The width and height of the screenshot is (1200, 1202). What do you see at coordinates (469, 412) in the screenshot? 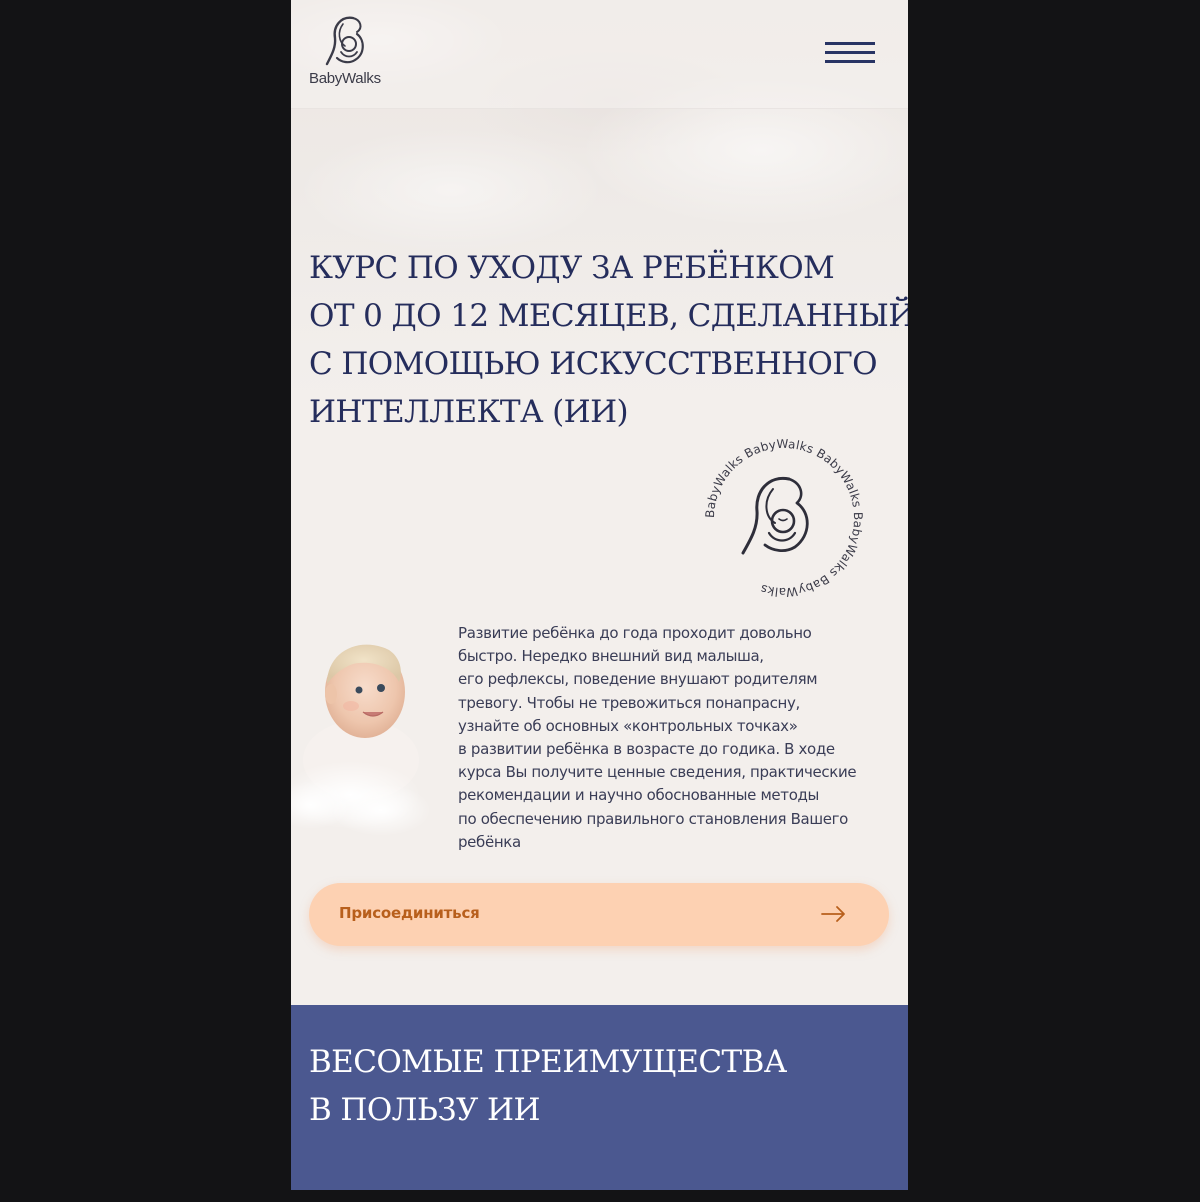
I see `hero-title-line: ИНТЕЛЛЕКТА (ИИ)` at bounding box center [469, 412].